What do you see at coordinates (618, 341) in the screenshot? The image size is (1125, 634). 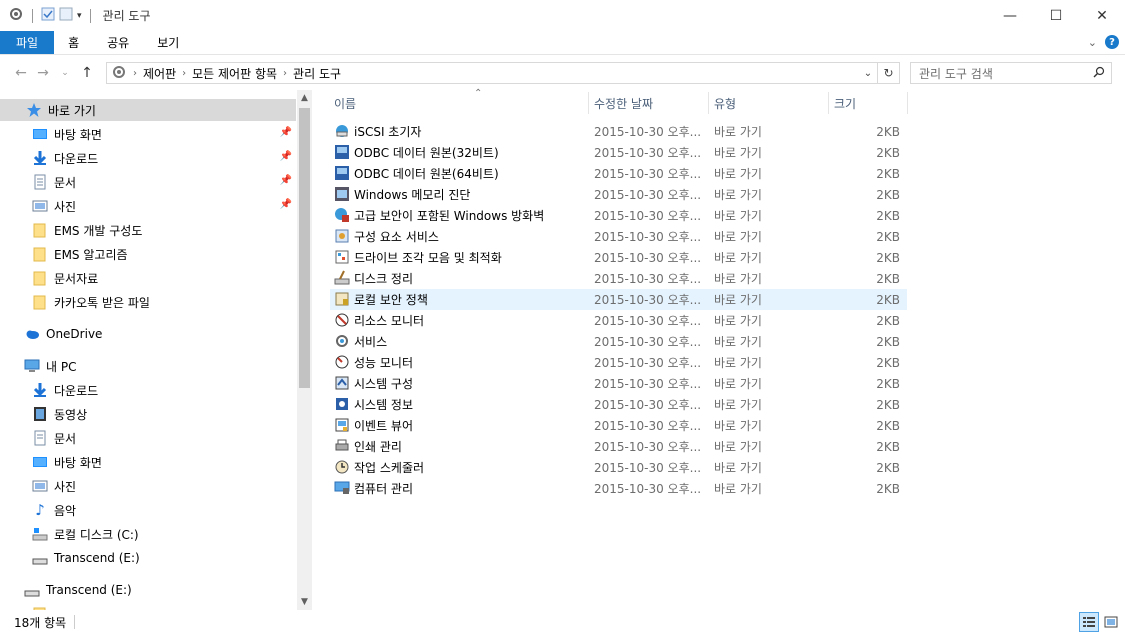 I see `file-row: 서비스 2015-10-30 오후... 바로 가기 2KB` at bounding box center [618, 341].